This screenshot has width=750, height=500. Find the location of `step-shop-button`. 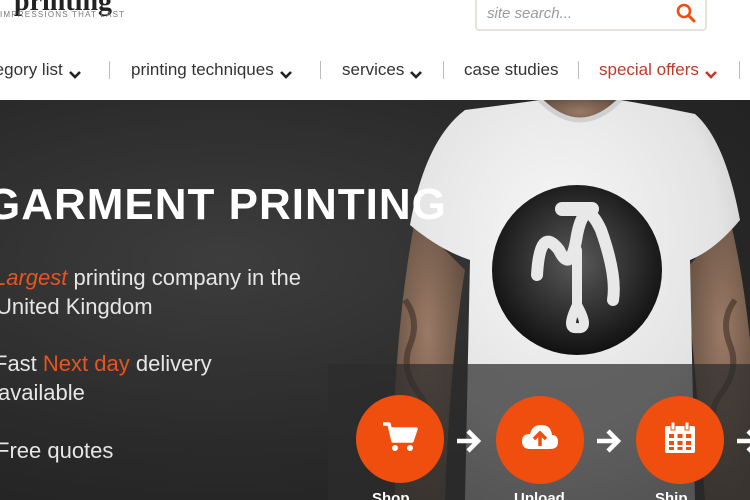

step-shop-button is located at coordinates (400, 439).